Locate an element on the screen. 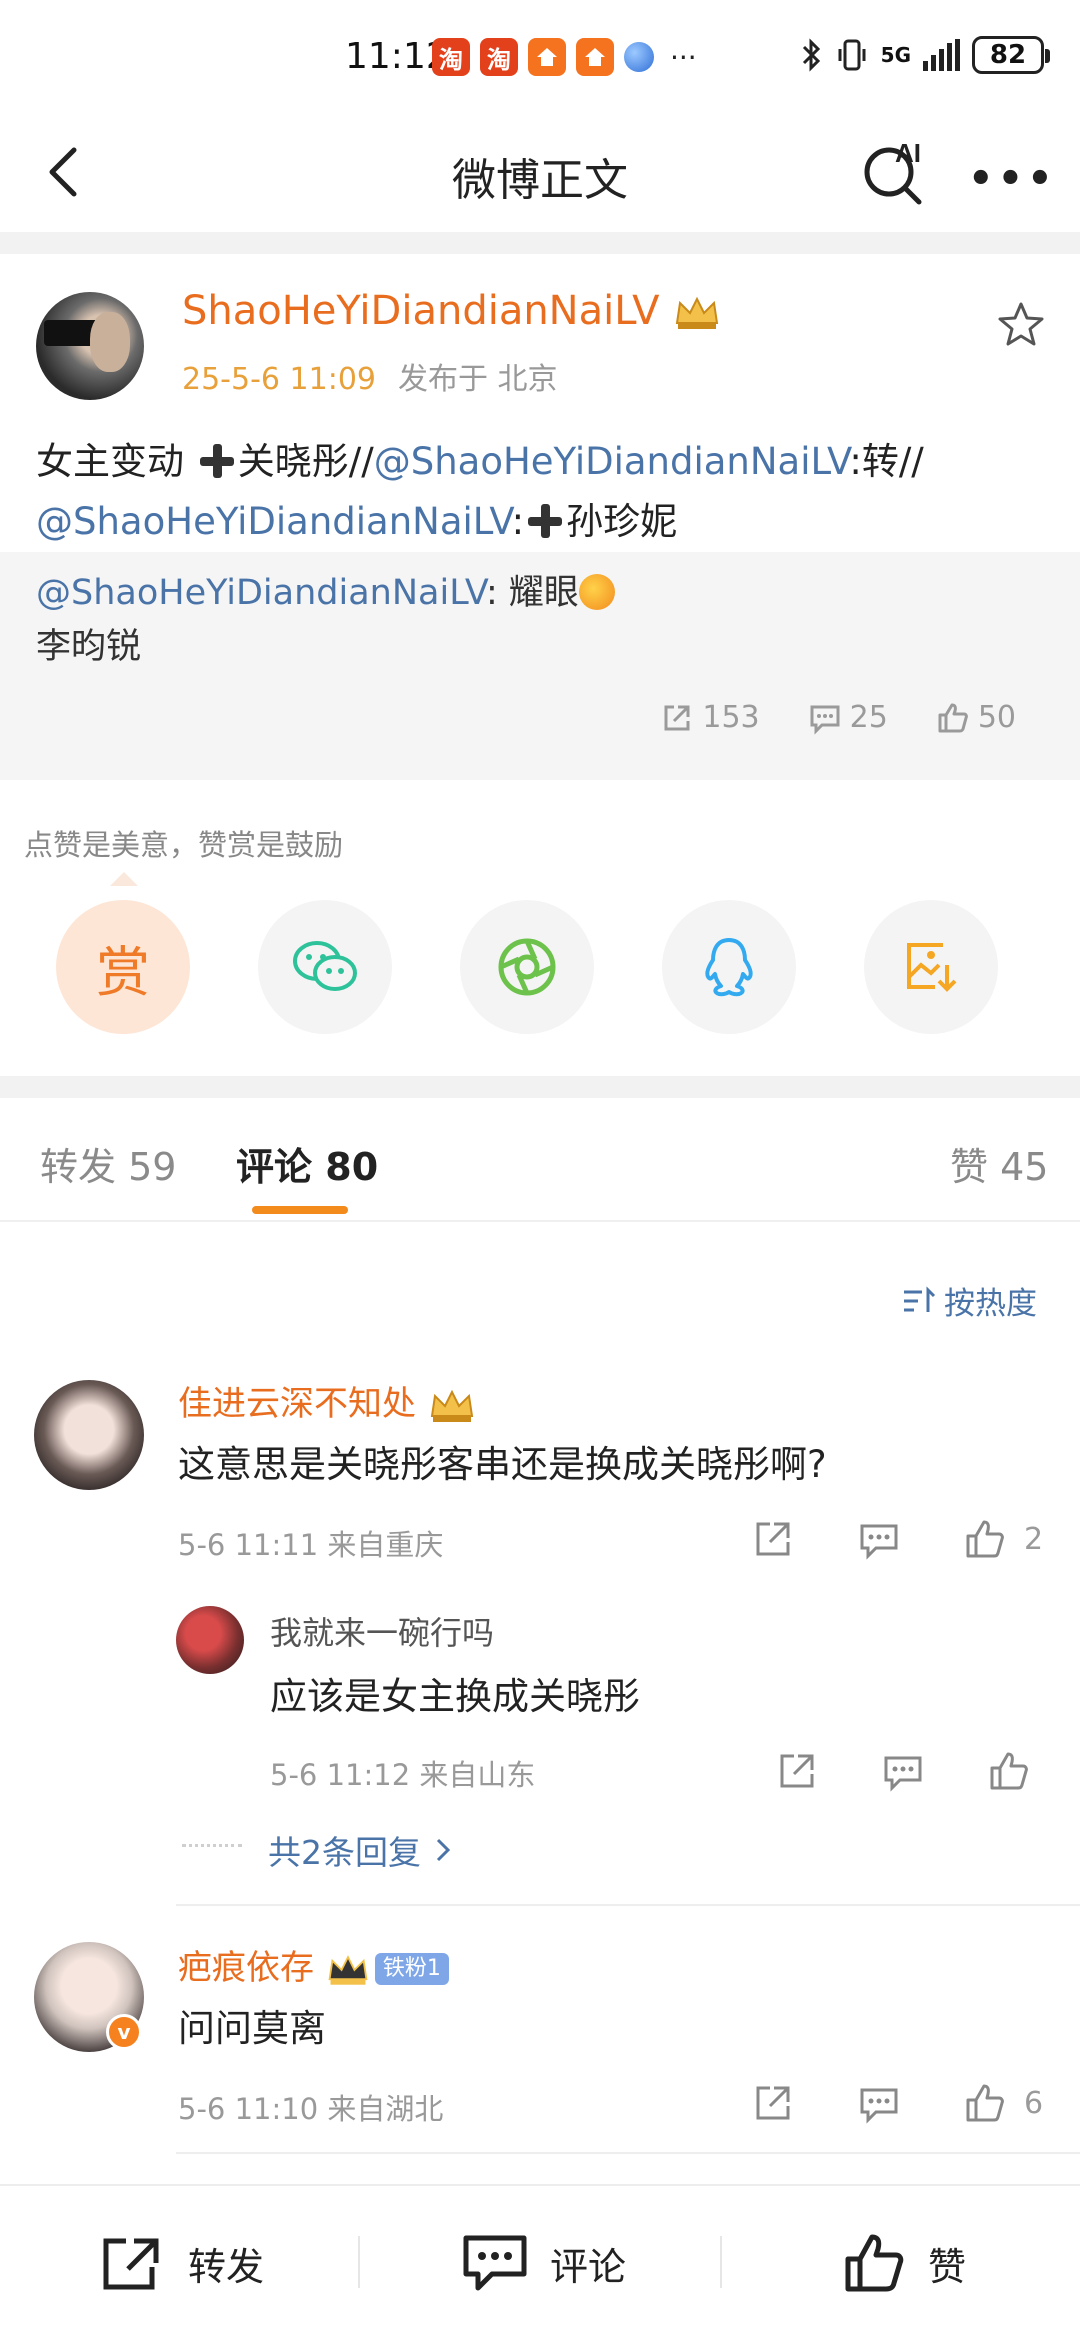 This screenshot has height=2338, width=1080. share-moments-button is located at coordinates (527, 967).